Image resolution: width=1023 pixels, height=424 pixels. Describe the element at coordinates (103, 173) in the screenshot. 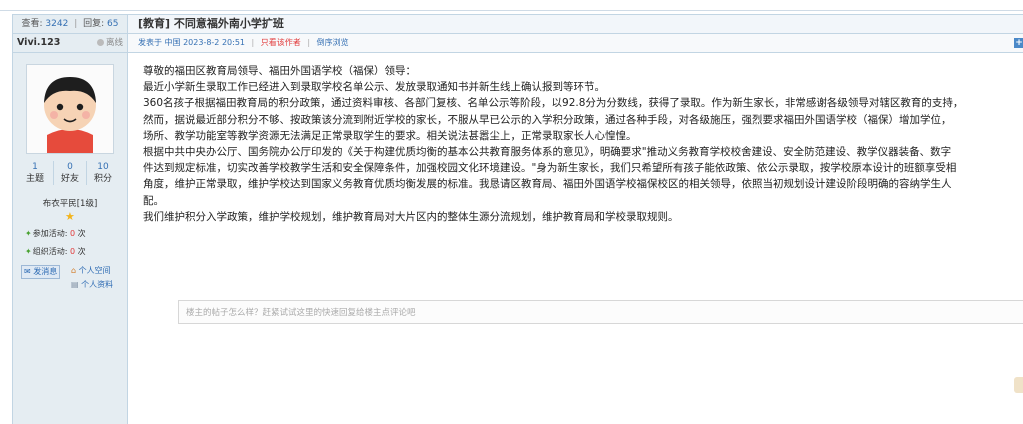

I see `points-stat: 10 积分` at that location.